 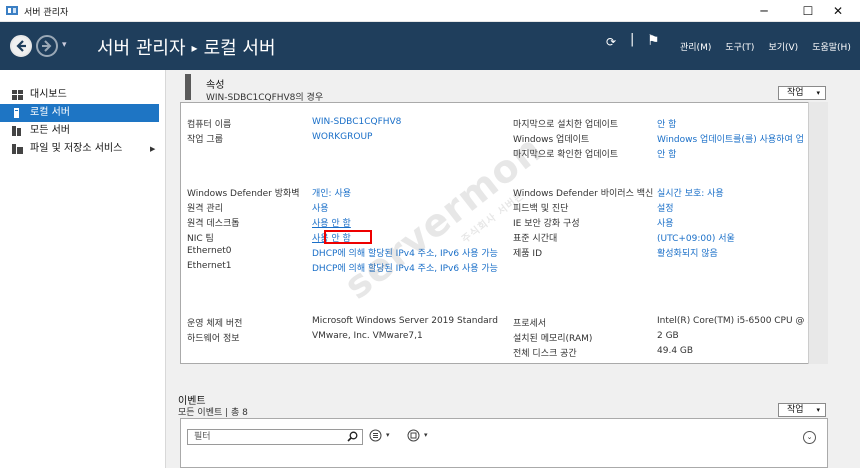 What do you see at coordinates (215, 324) in the screenshot?
I see `prop-label: 운영 체제 버전` at bounding box center [215, 324].